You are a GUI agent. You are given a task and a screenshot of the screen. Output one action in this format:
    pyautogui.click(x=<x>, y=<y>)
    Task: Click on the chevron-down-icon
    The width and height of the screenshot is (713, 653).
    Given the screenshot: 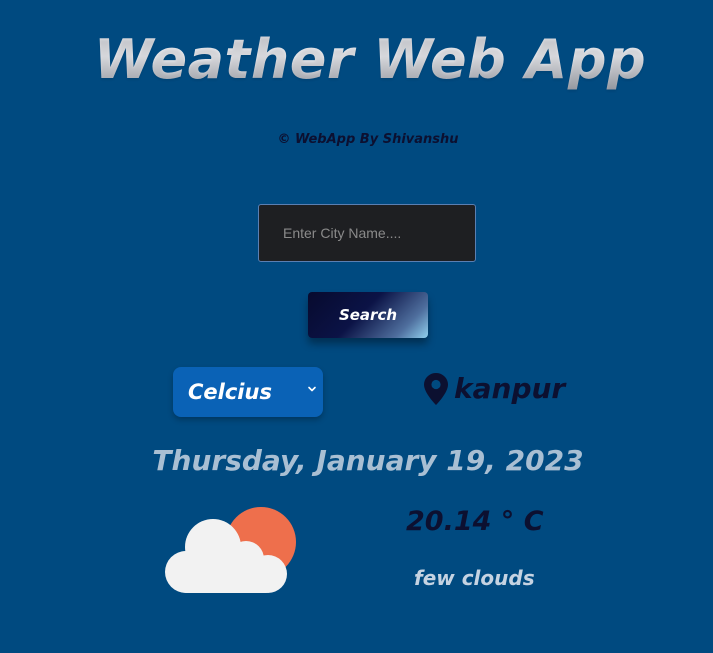 What is the action you would take?
    pyautogui.click(x=312, y=389)
    